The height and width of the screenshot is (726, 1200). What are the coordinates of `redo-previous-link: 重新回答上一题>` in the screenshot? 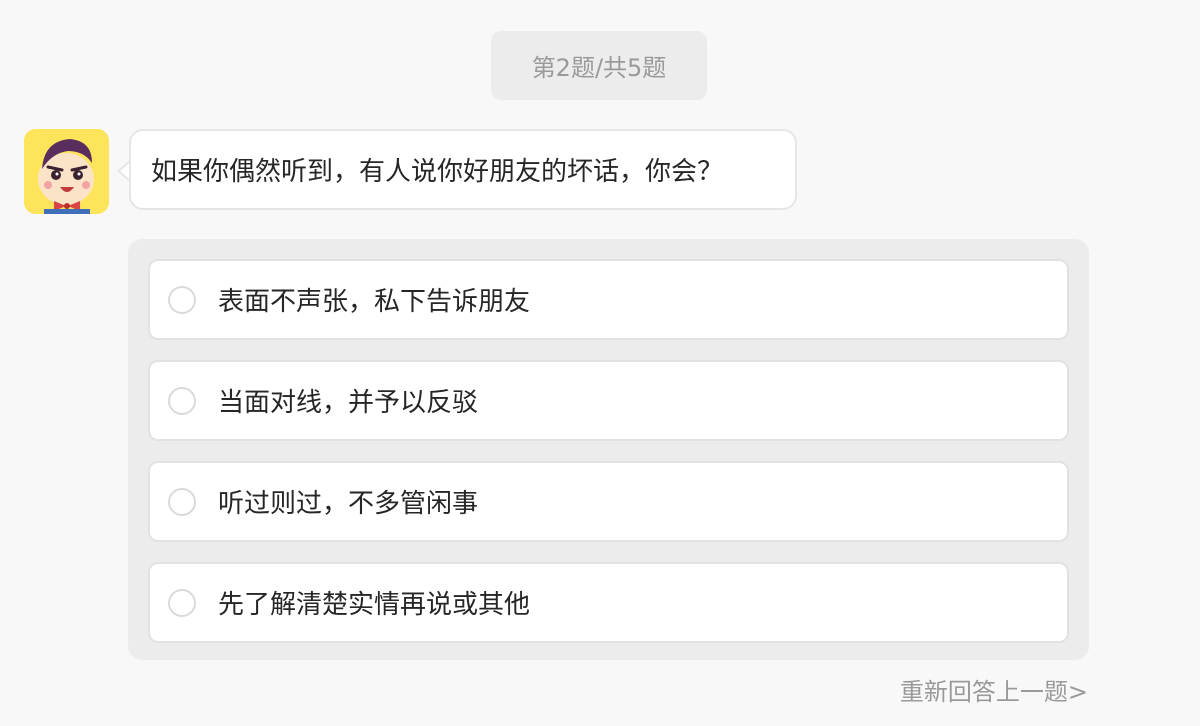 It's located at (994, 689).